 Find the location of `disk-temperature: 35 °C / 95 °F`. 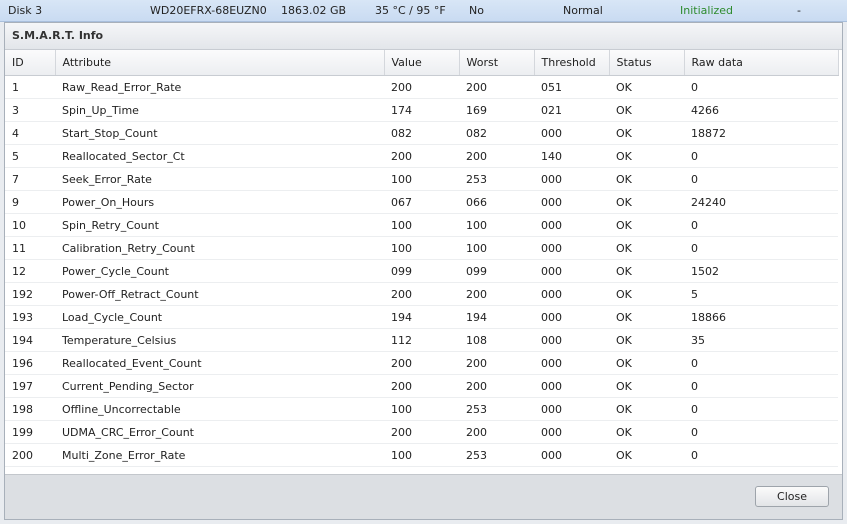

disk-temperature: 35 °C / 95 °F is located at coordinates (410, 10).